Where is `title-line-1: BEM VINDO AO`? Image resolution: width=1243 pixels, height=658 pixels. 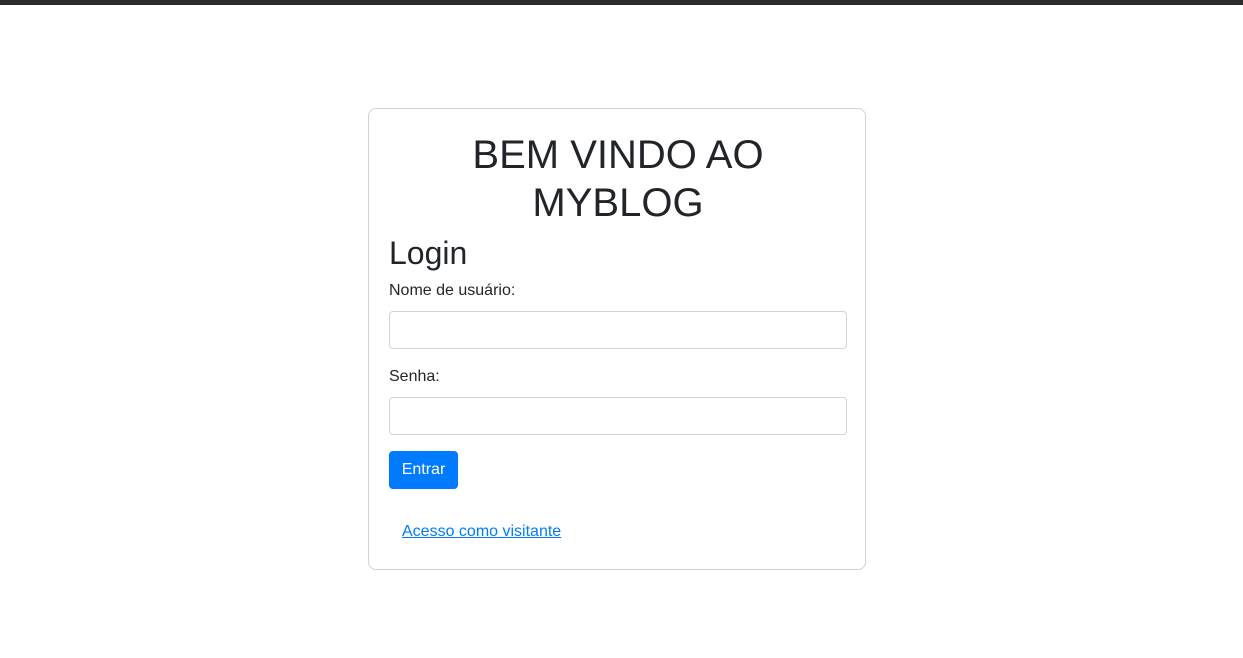
title-line-1: BEM VINDO AO is located at coordinates (618, 155).